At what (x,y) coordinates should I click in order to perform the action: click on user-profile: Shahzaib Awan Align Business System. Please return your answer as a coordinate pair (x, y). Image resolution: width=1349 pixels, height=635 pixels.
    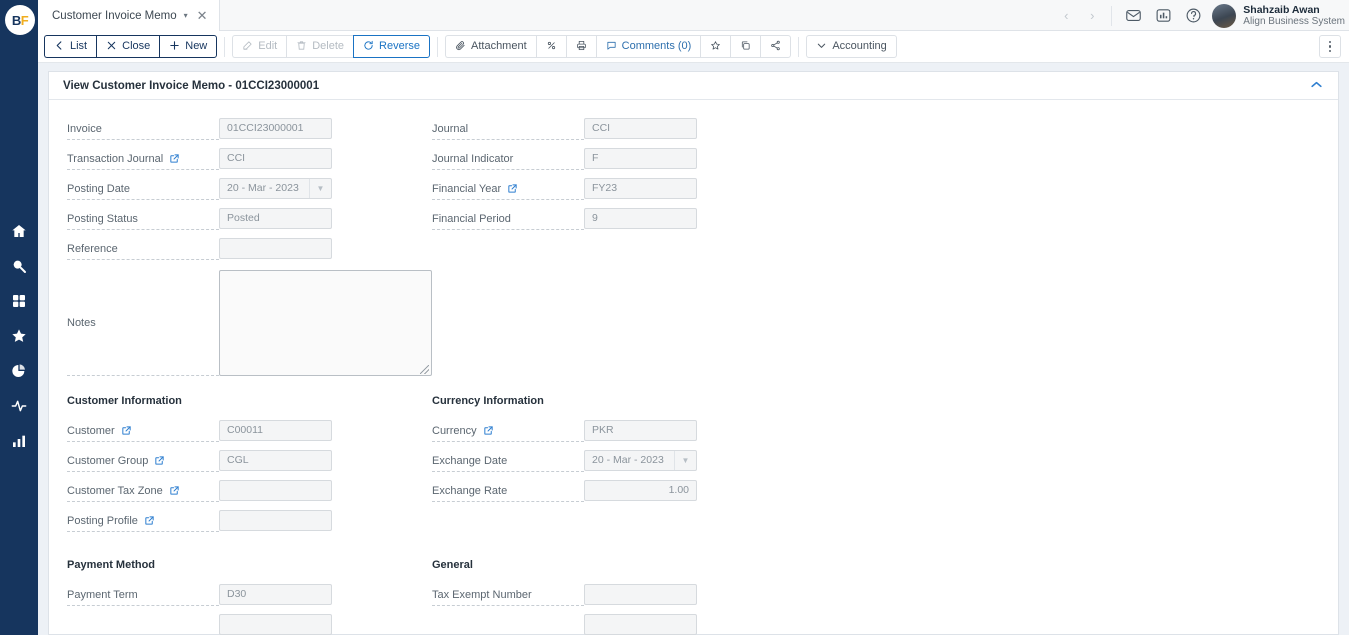
    Looking at the image, I should click on (1276, 15).